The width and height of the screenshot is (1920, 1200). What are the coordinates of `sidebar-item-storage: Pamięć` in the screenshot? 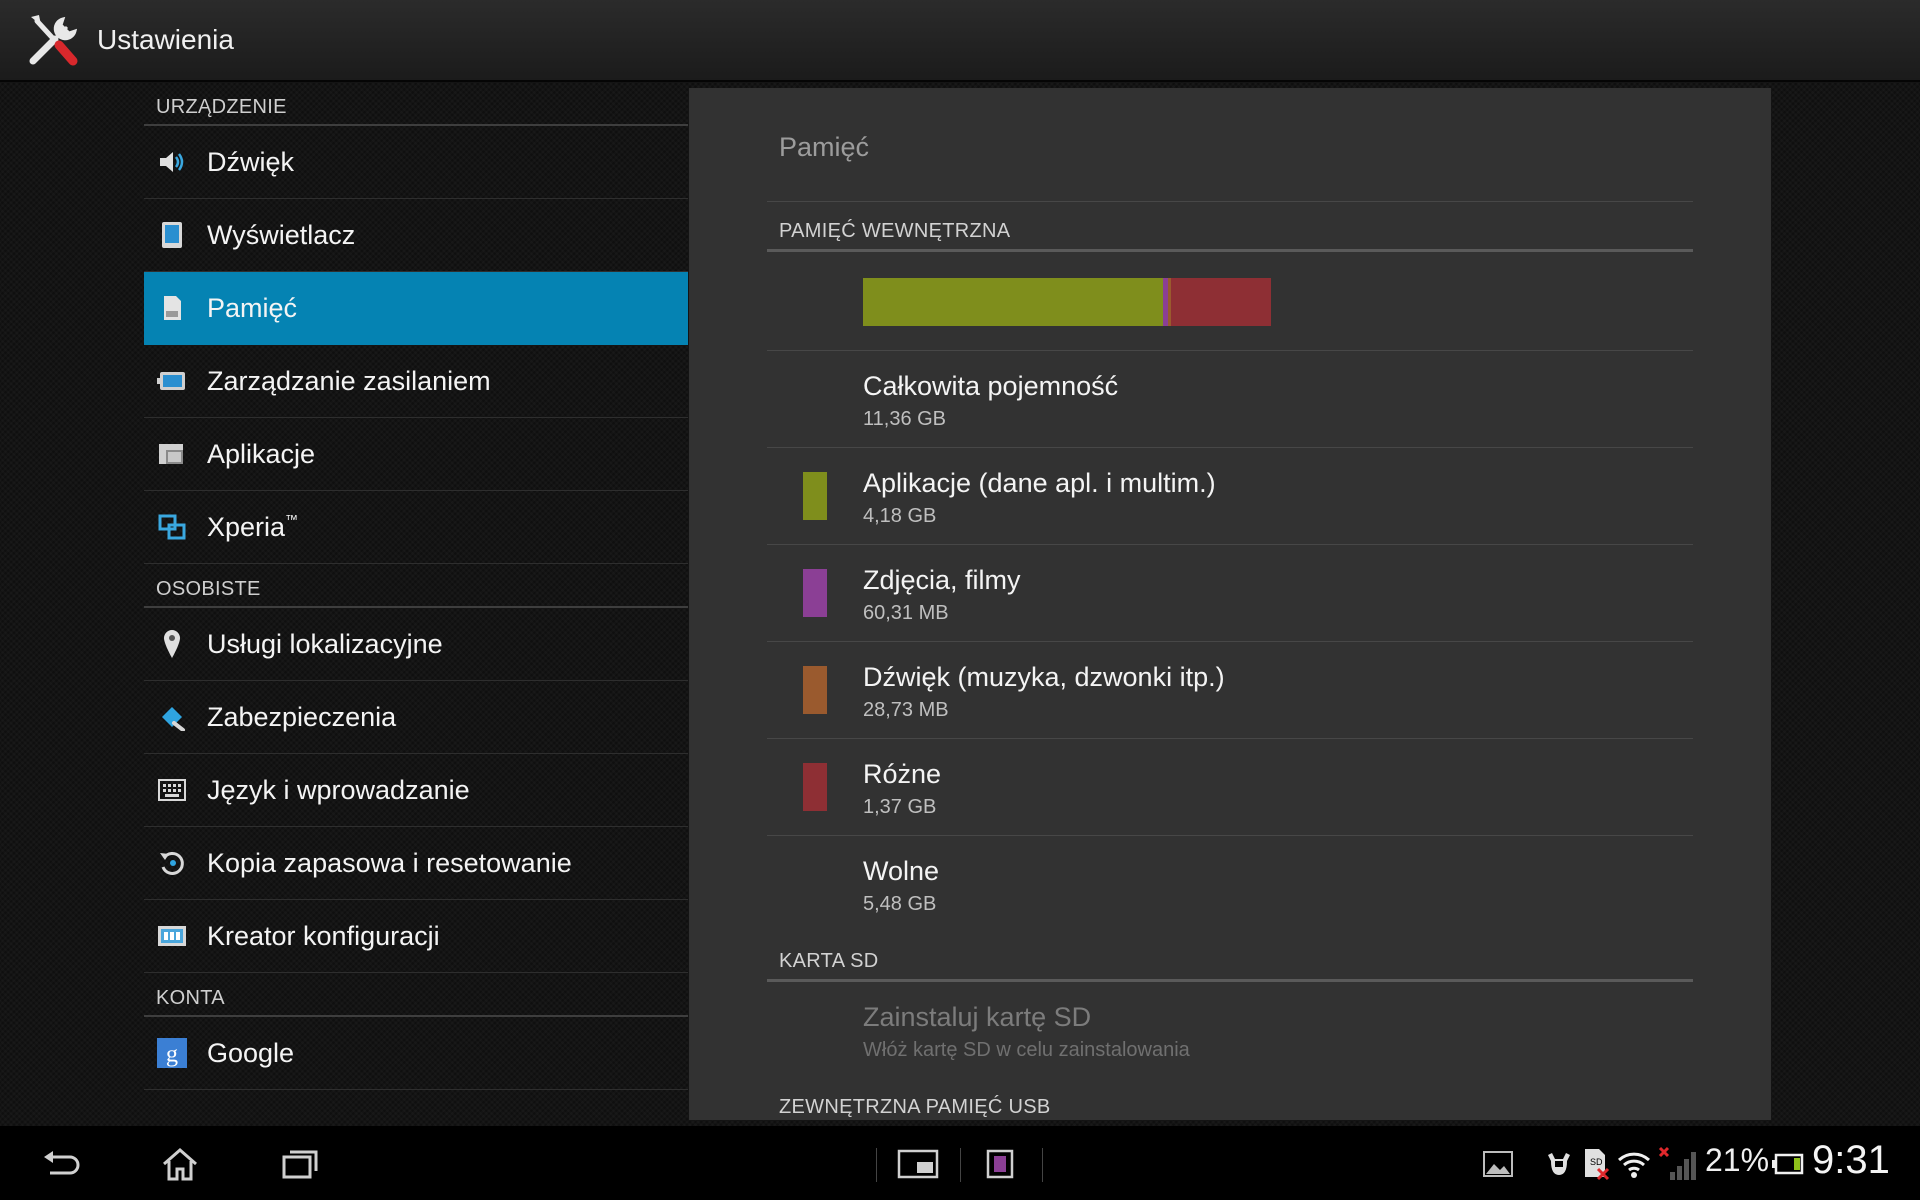 It's located at (416, 308).